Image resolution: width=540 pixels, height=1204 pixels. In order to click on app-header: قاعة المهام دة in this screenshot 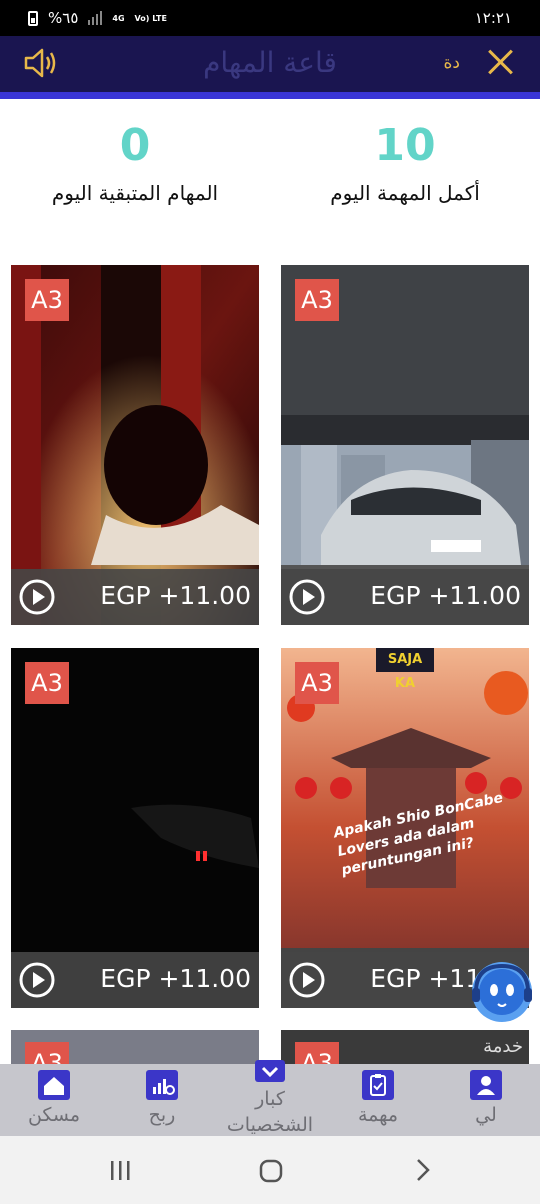, I will do `click(270, 67)`.